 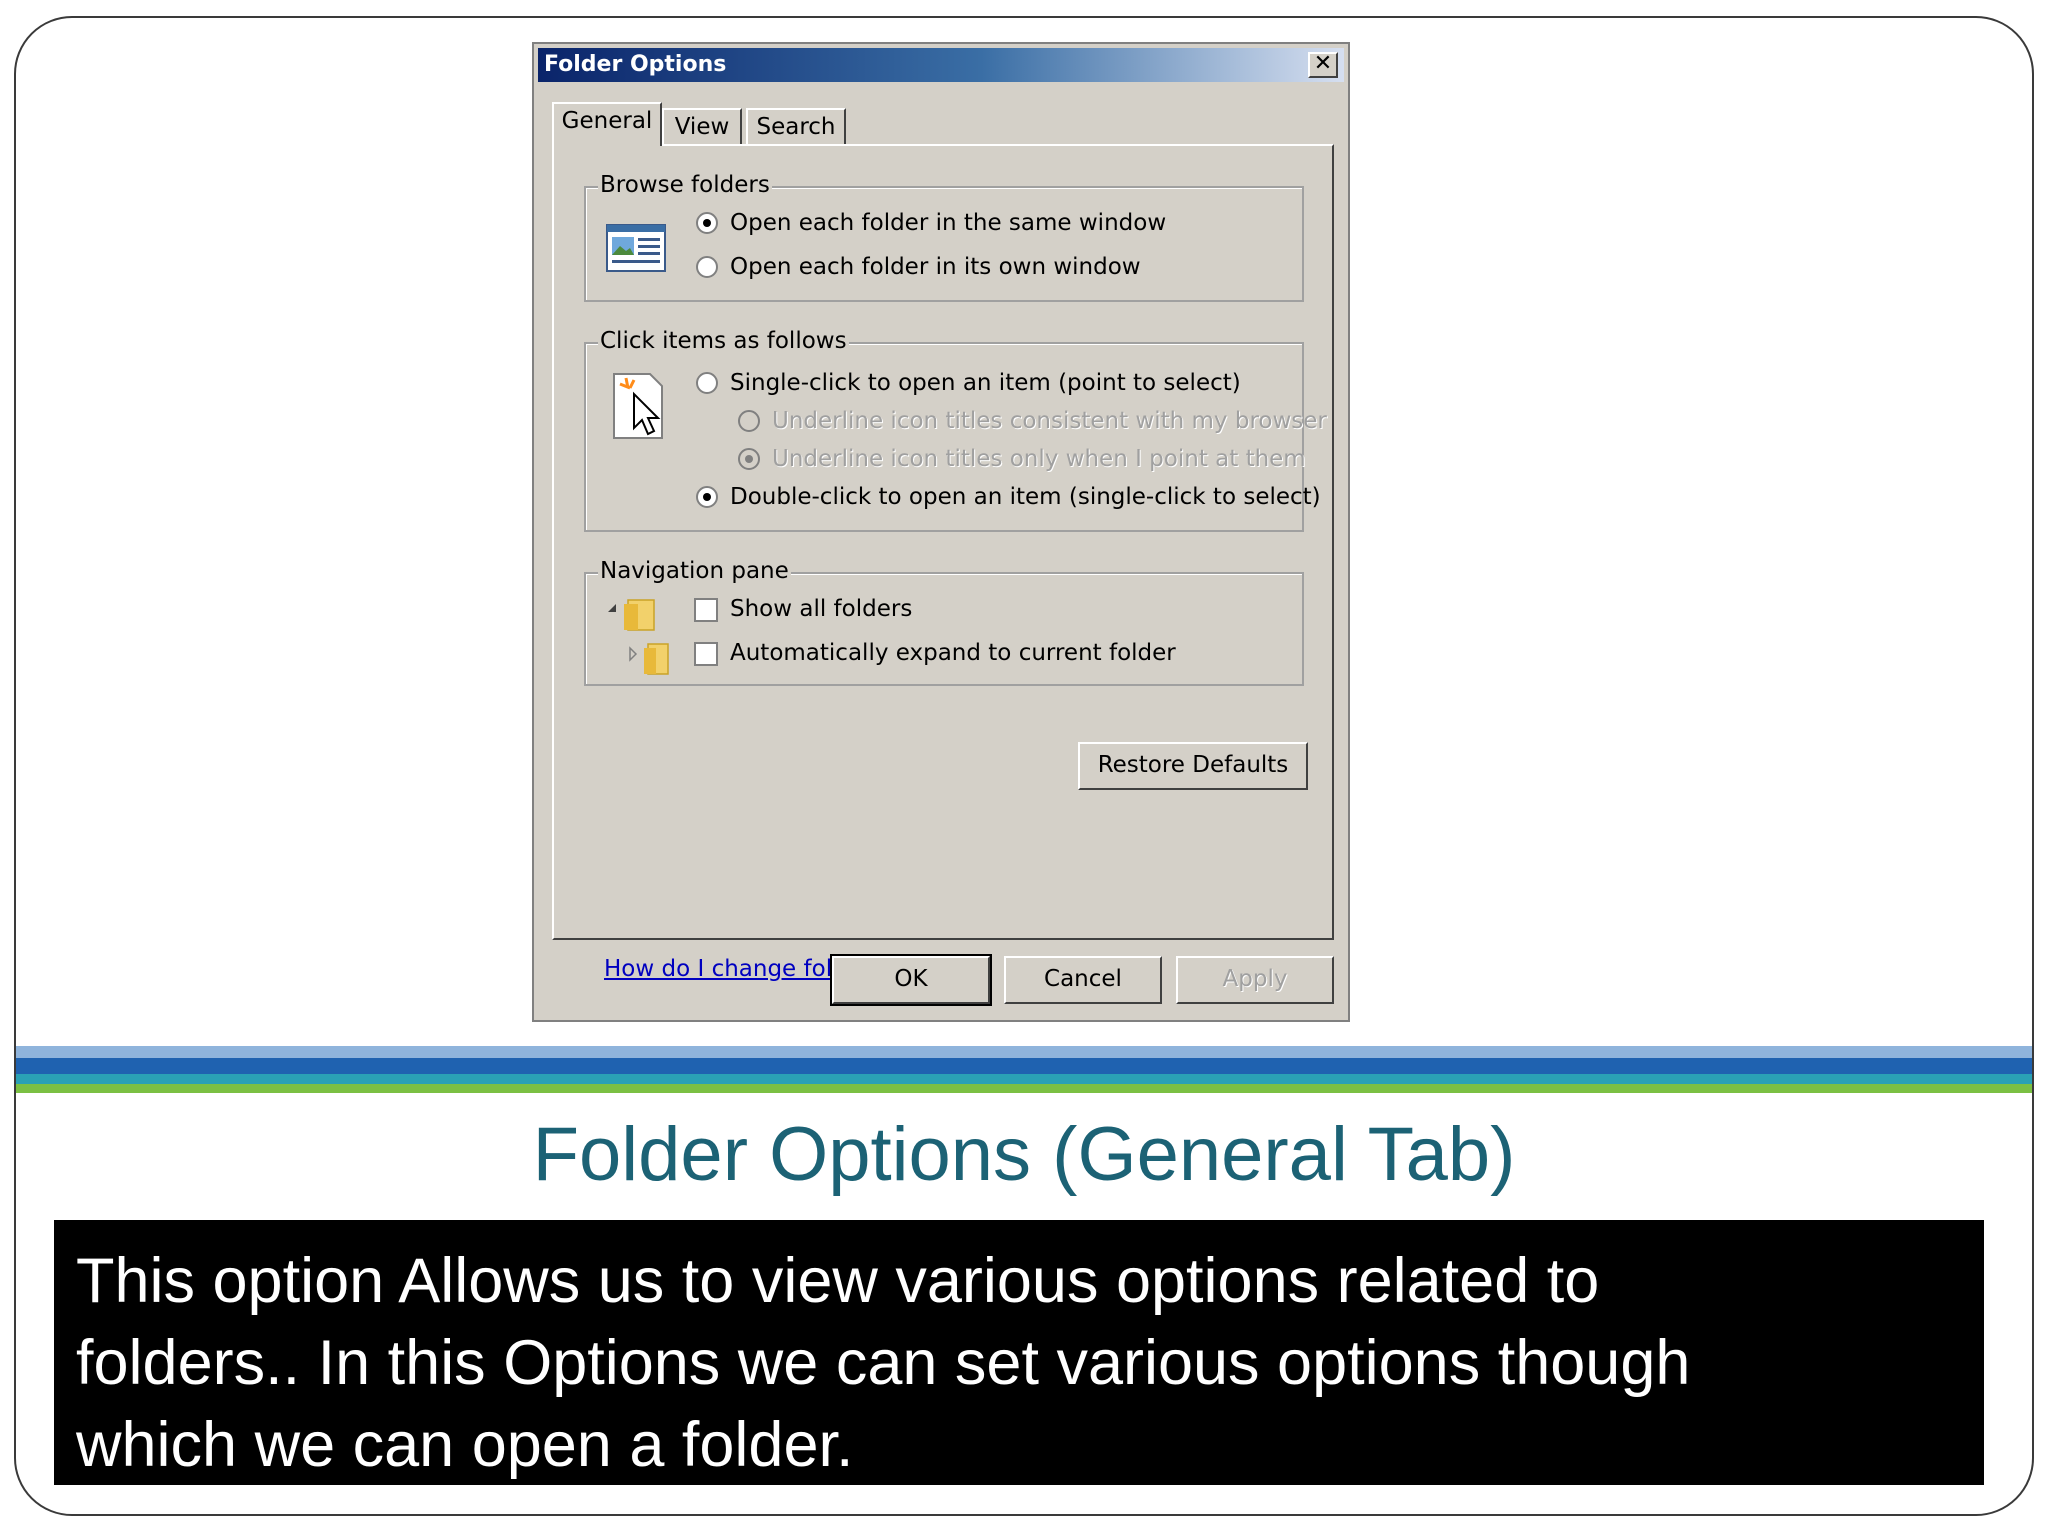 I want to click on option-own-window: Open each folder in its own window, so click(x=935, y=267).